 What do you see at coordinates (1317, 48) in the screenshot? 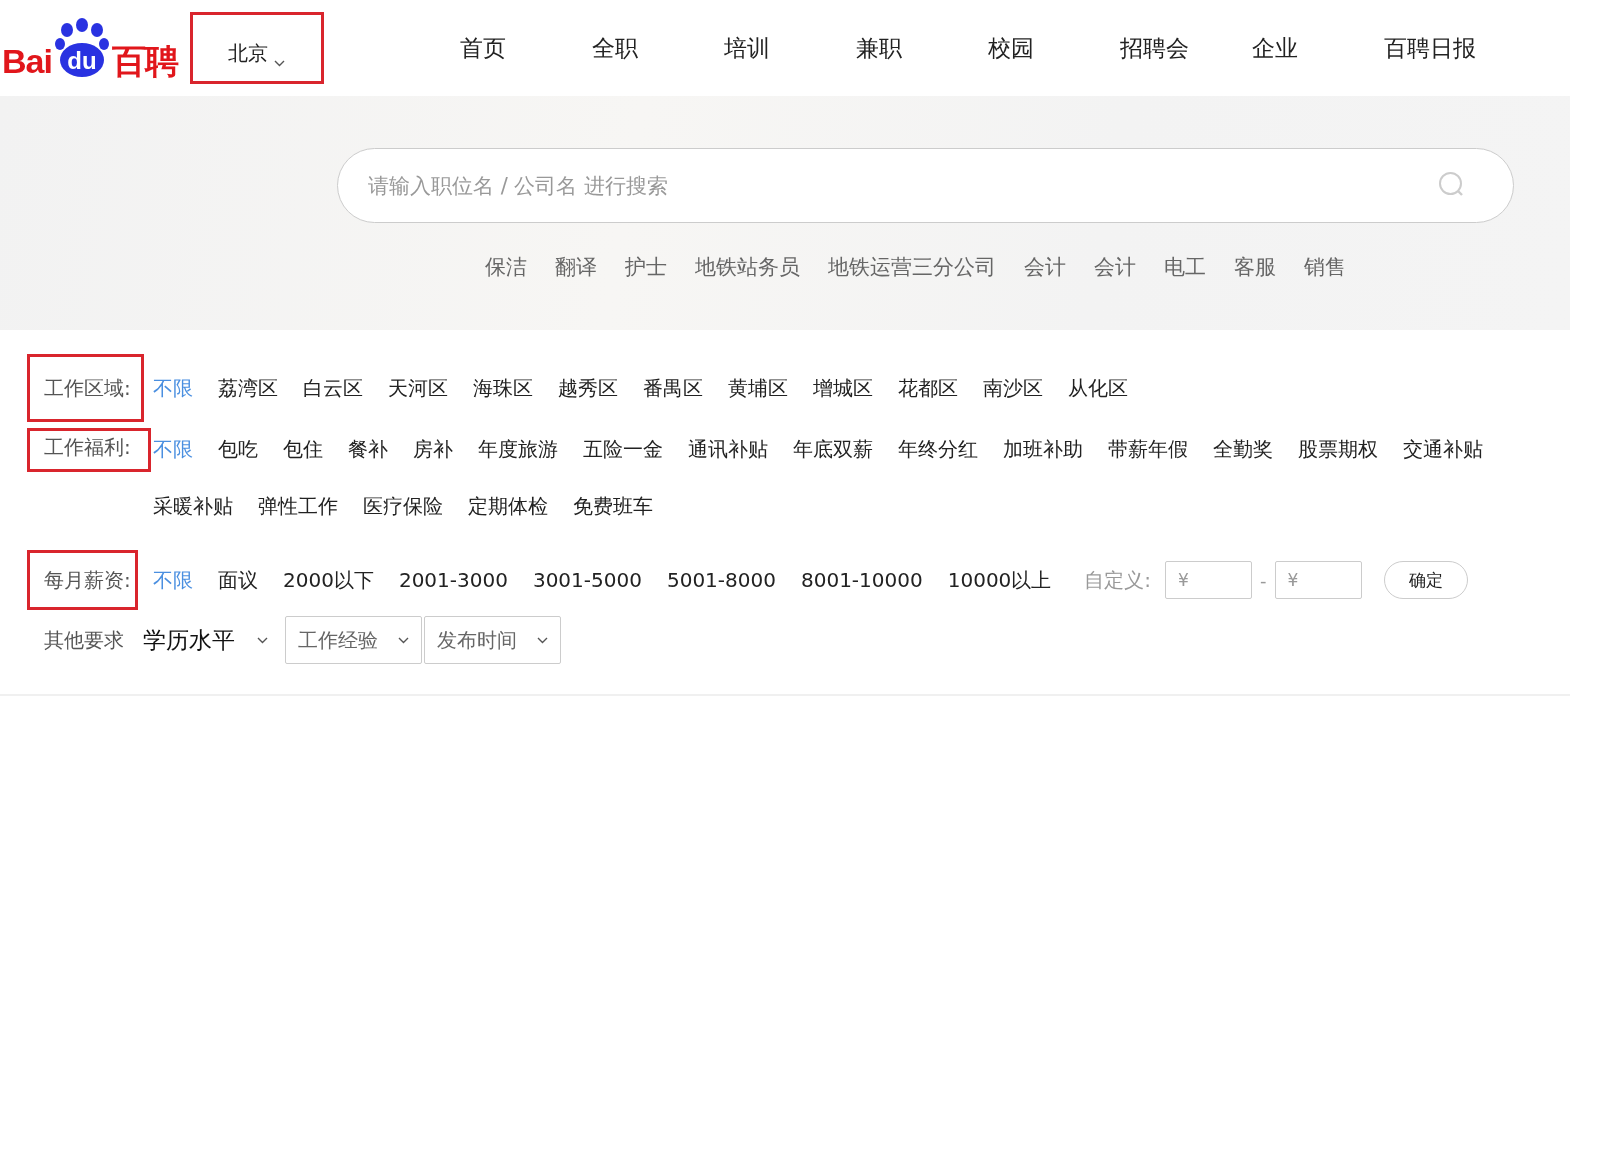
I see `nav-link: 企业` at bounding box center [1317, 48].